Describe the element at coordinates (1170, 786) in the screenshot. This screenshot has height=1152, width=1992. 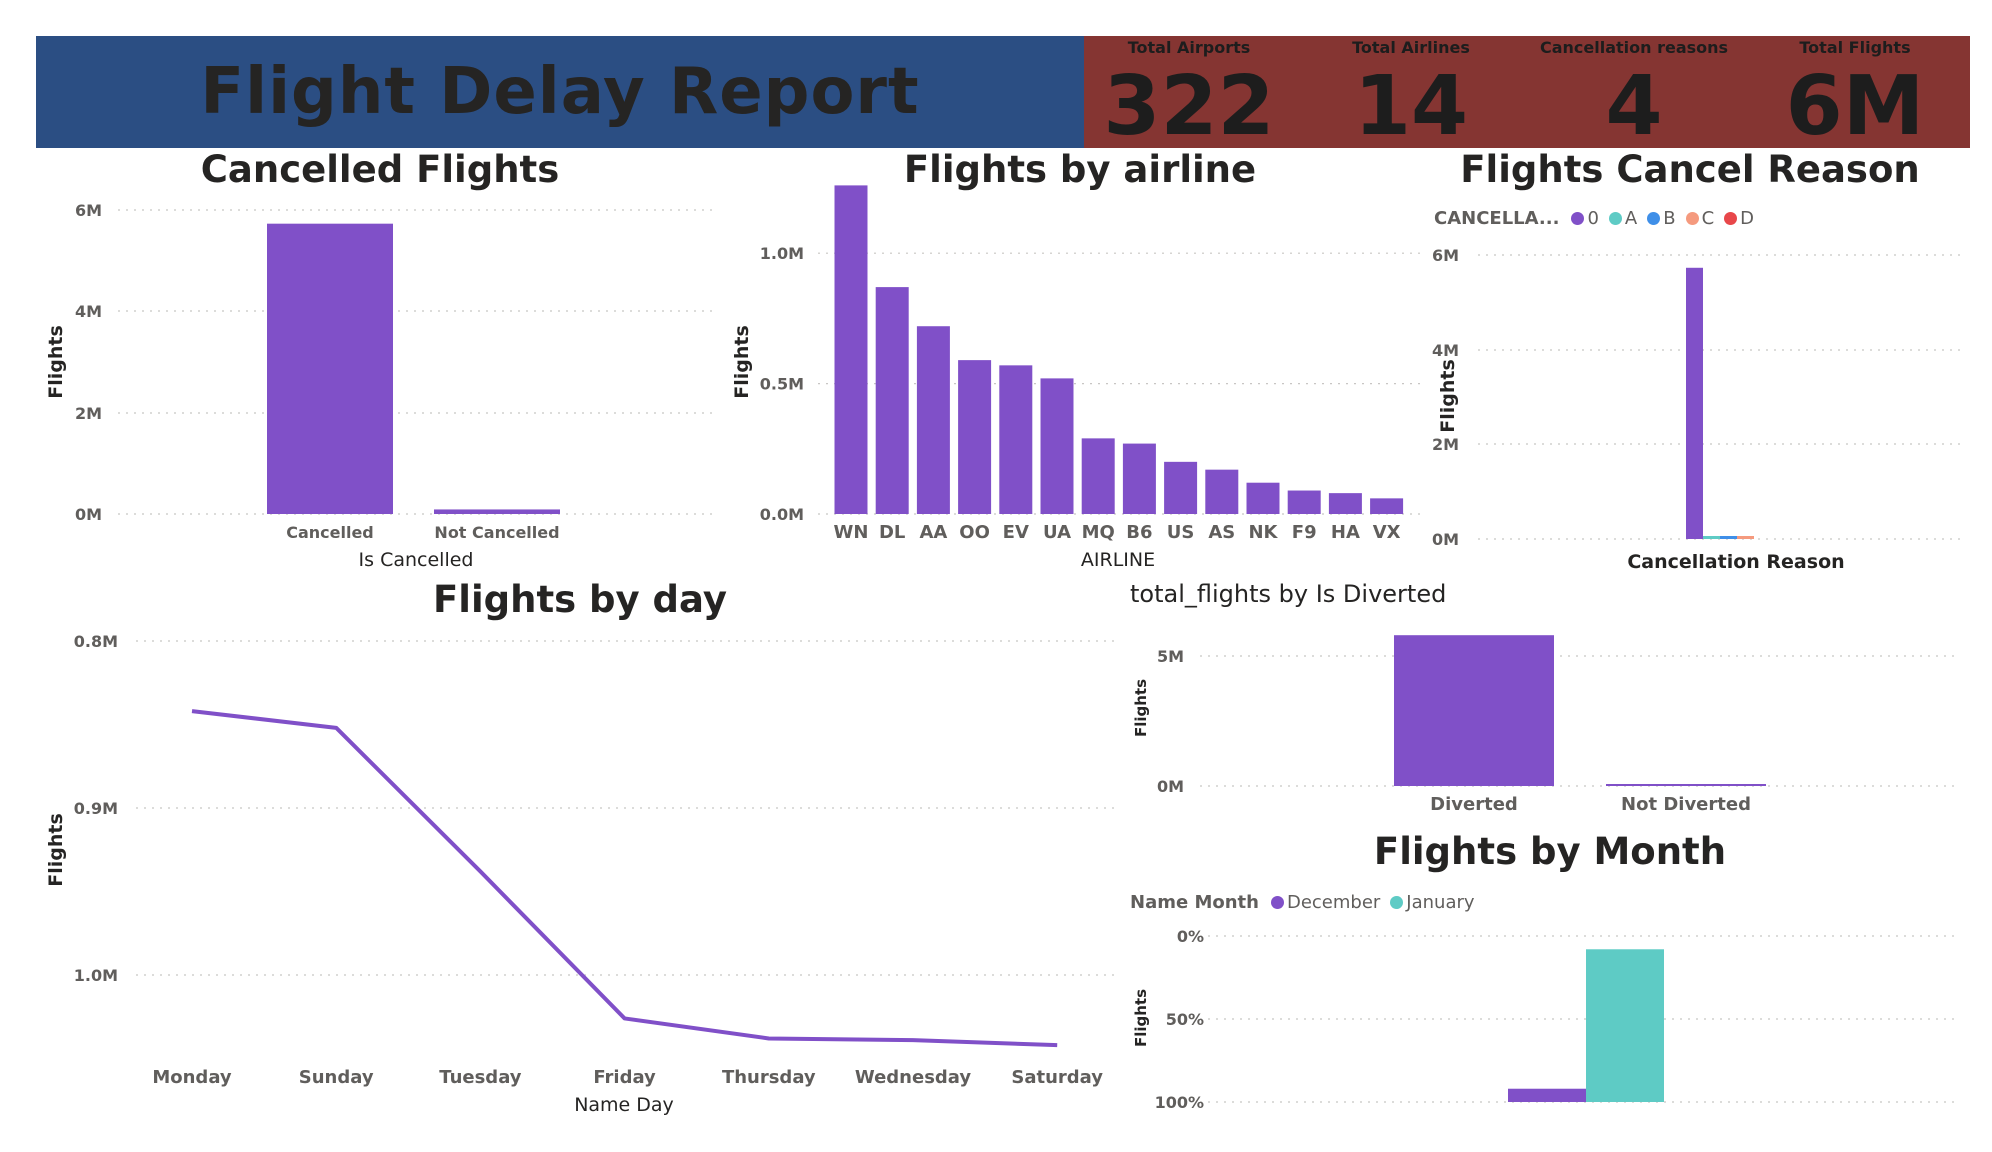
I see `diverted-ytick-label: 0M` at that location.